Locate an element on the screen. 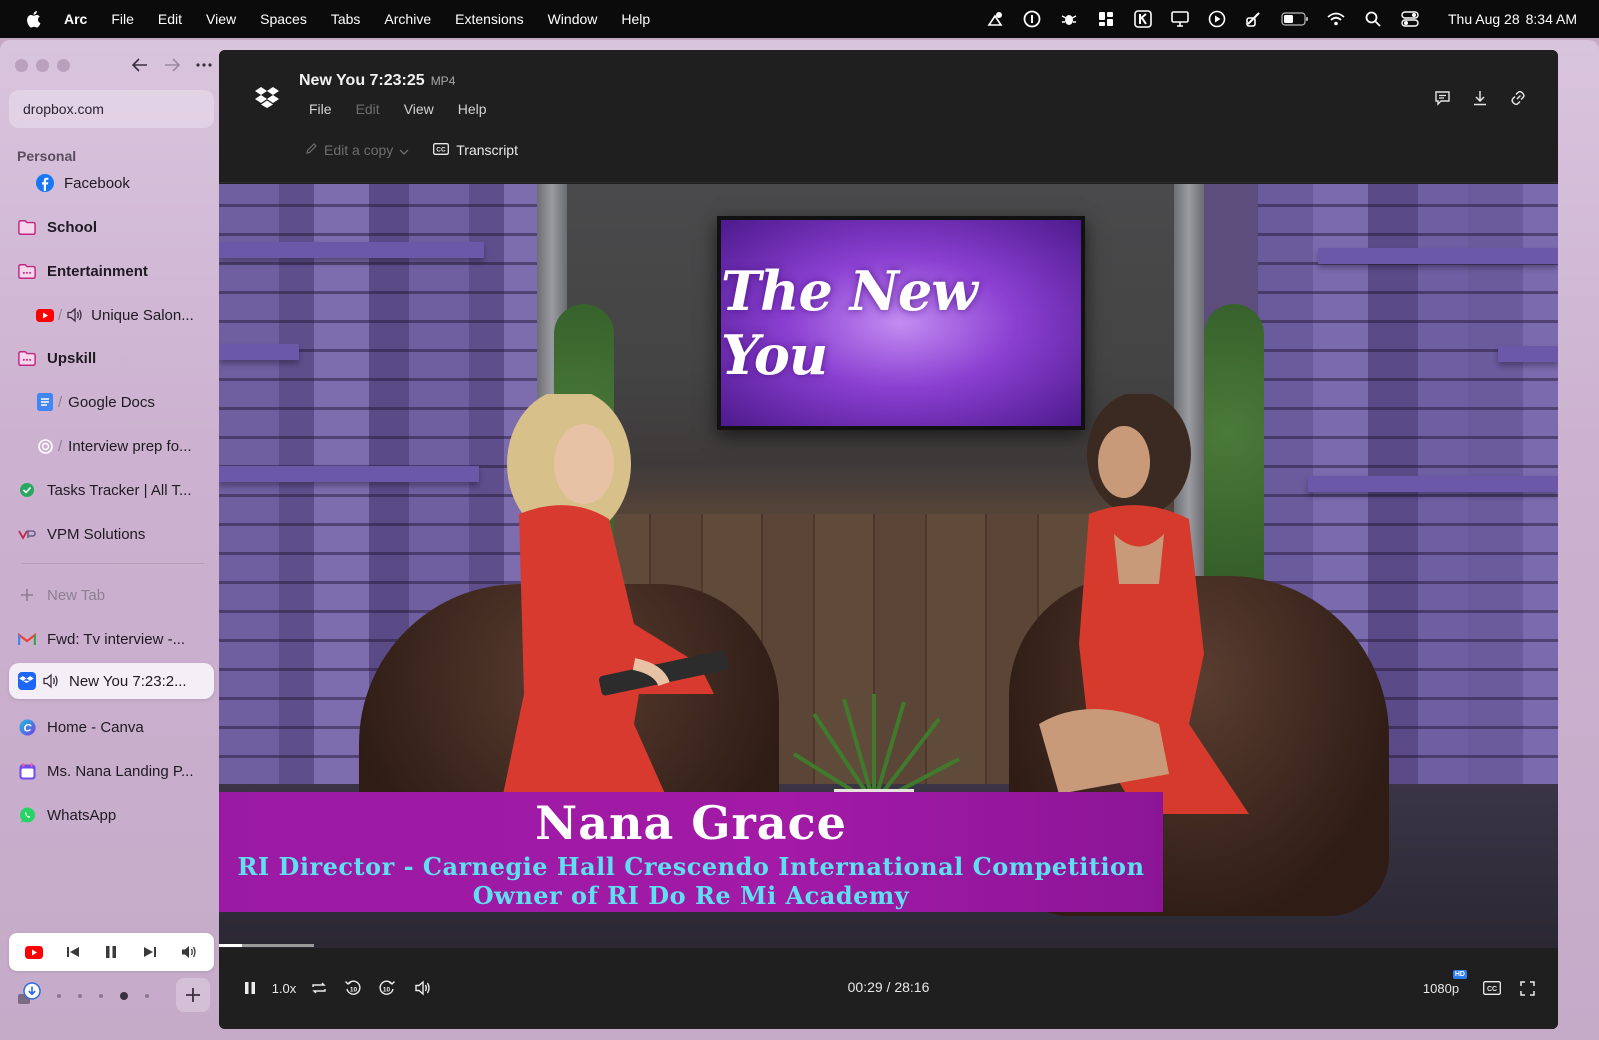 This screenshot has height=1040, width=1599. new-tab-button: New Tab is located at coordinates (111, 595).